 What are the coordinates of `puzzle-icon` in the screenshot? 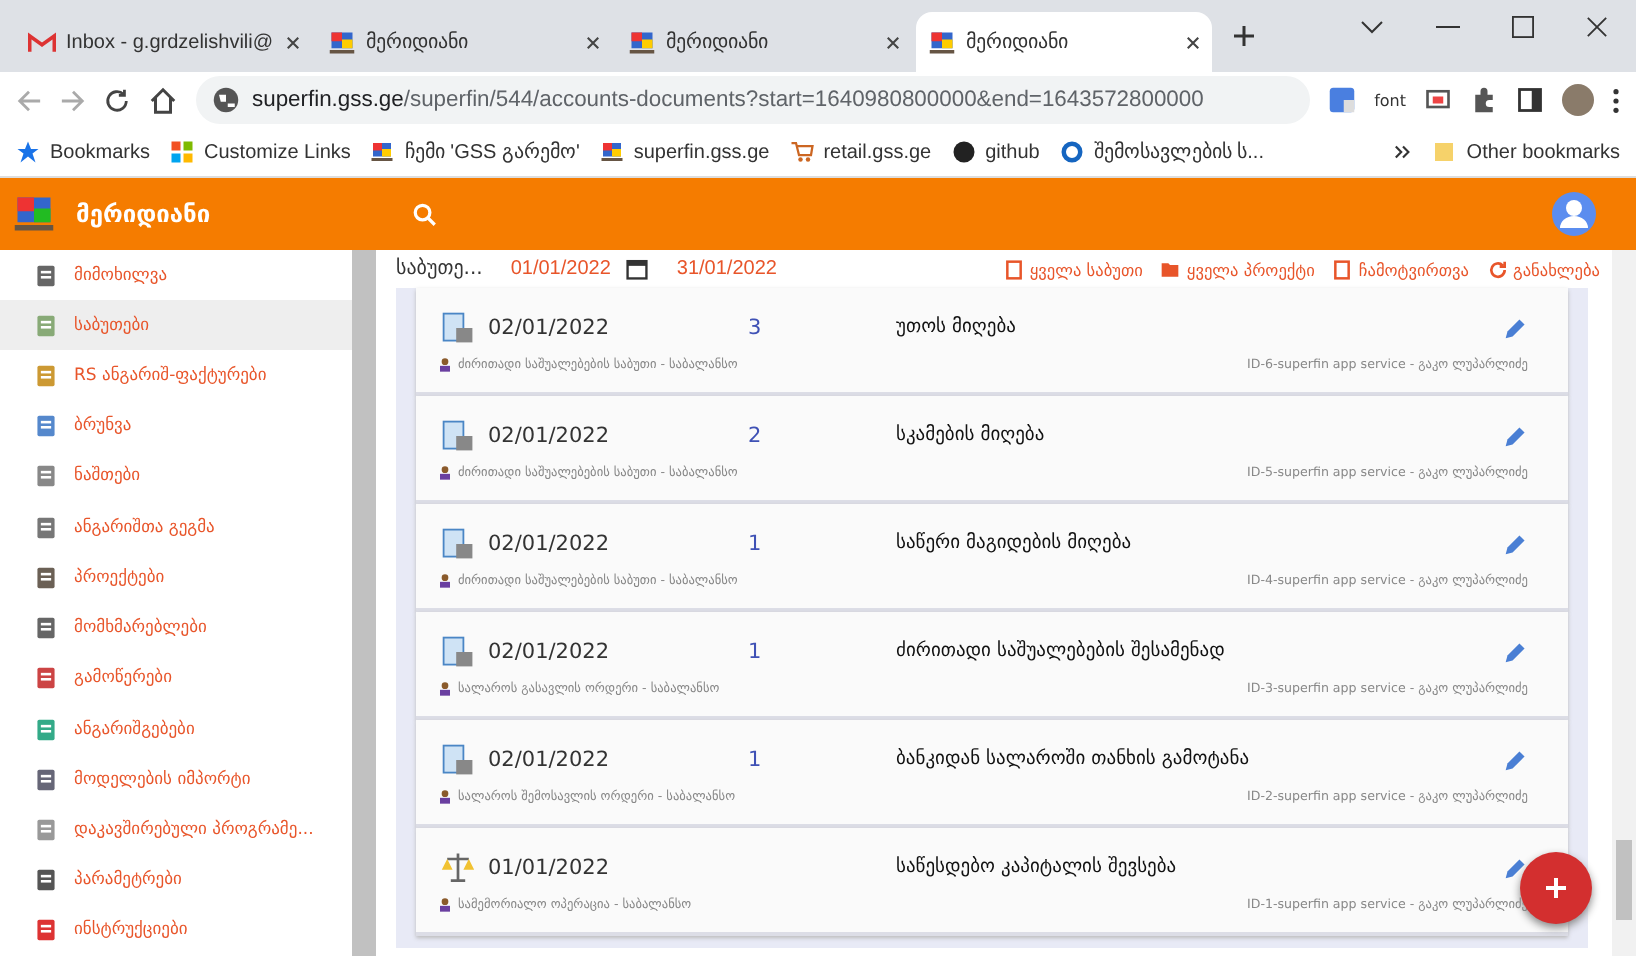 It's located at (1484, 100).